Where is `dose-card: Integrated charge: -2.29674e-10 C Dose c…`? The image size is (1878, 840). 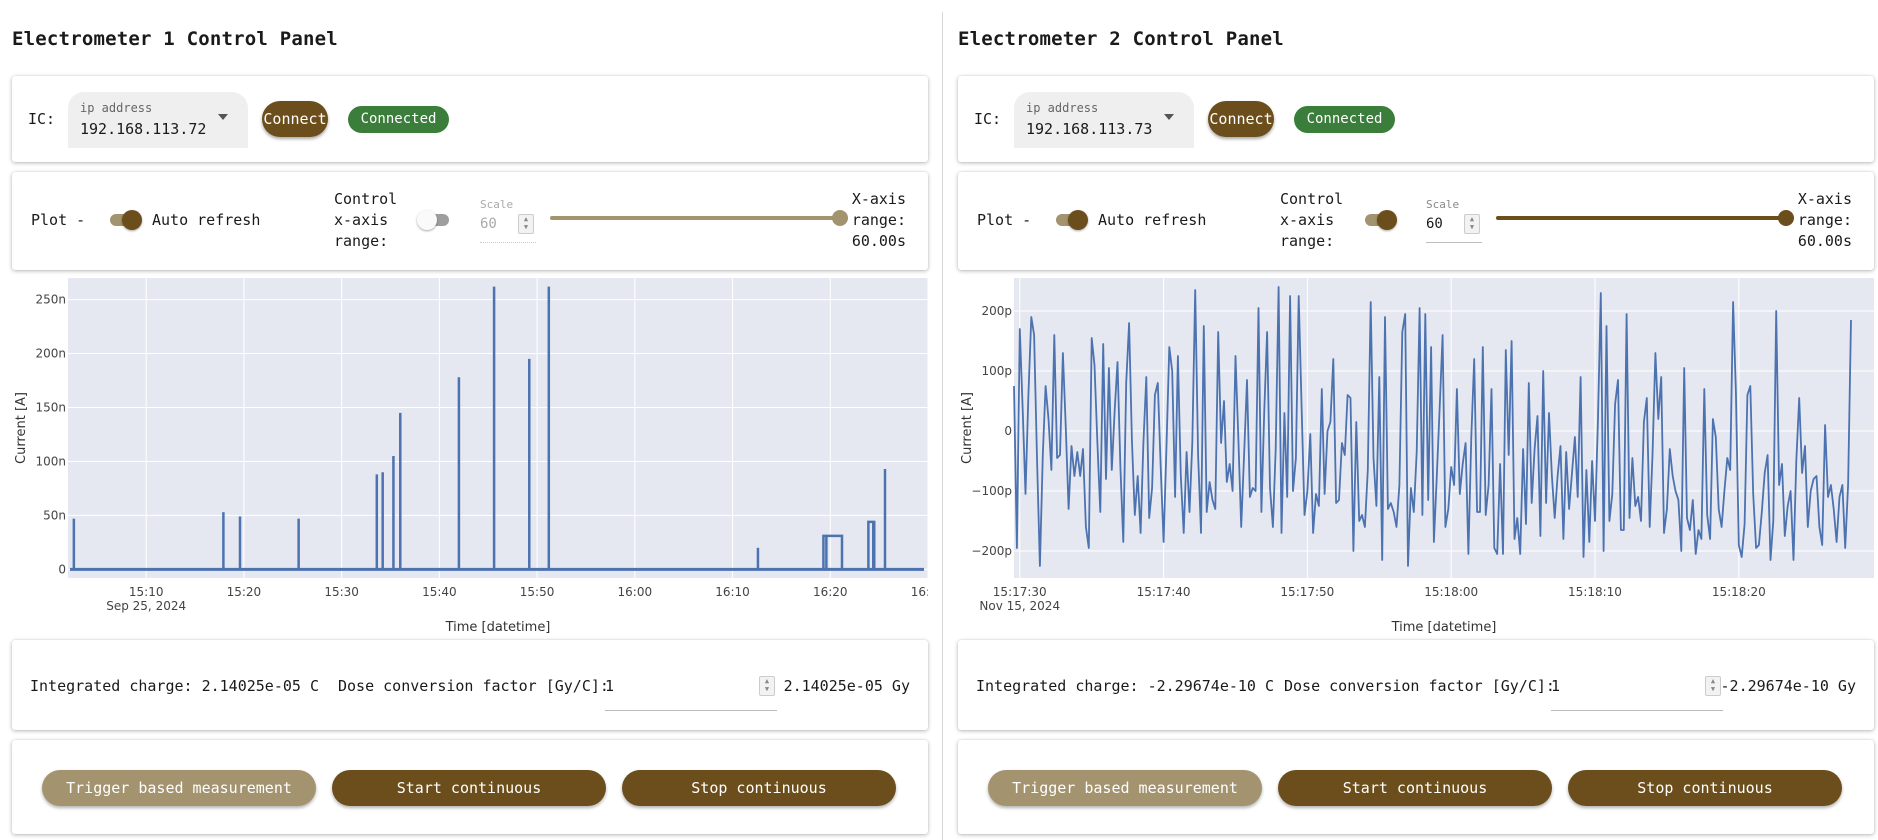
dose-card: Integrated charge: -2.29674e-10 C Dose c… is located at coordinates (1416, 685).